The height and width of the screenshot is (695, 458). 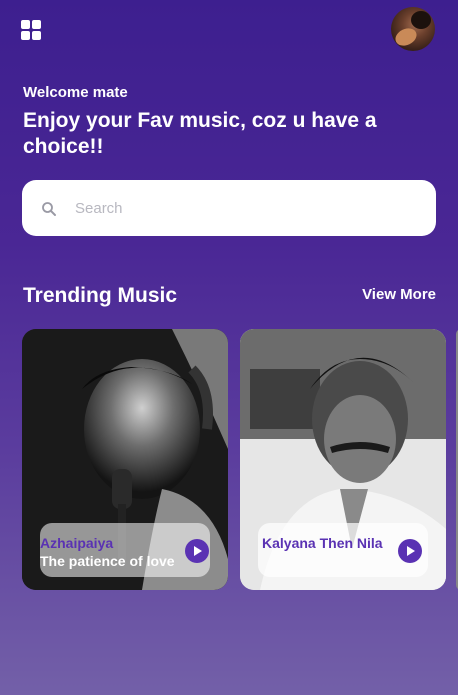 I want to click on search-bar, so click(x=229, y=208).